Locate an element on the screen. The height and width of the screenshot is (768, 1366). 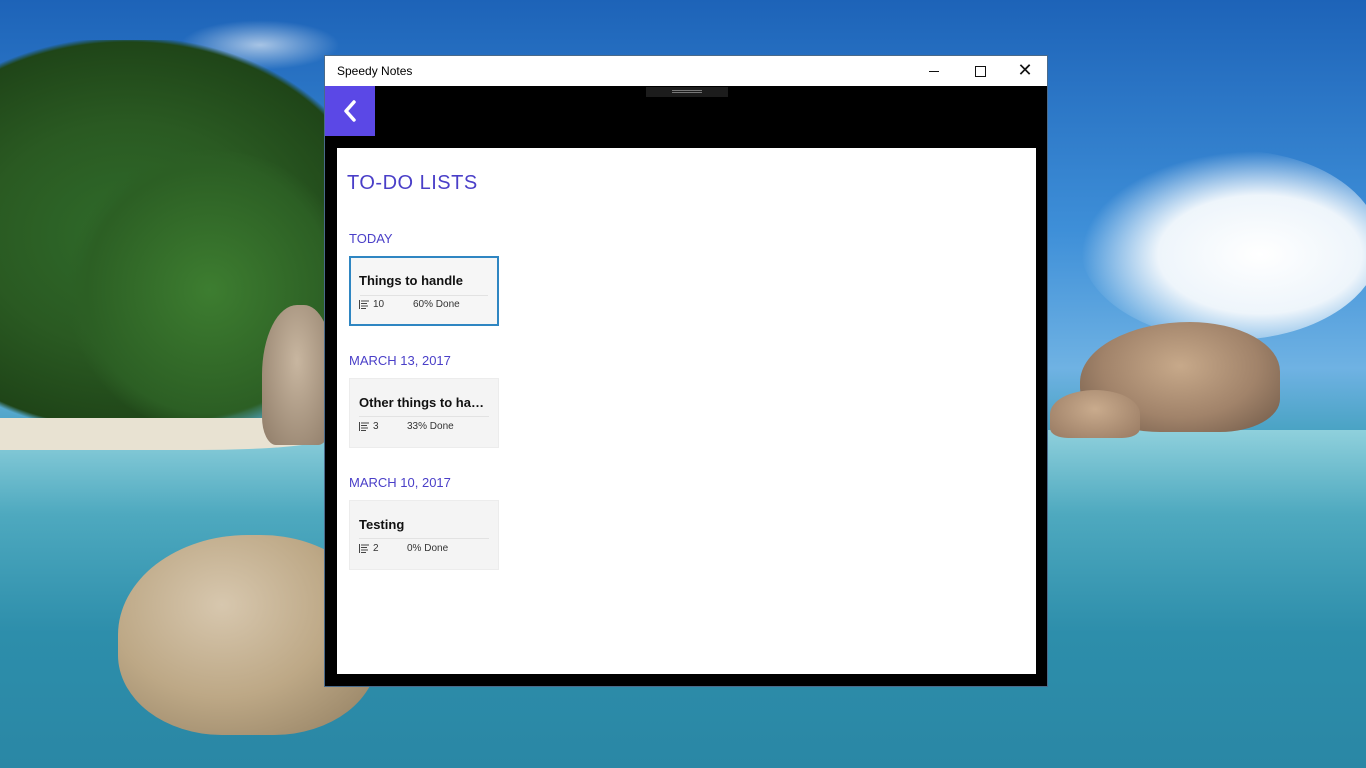
minimize-icon is located at coordinates (934, 71).